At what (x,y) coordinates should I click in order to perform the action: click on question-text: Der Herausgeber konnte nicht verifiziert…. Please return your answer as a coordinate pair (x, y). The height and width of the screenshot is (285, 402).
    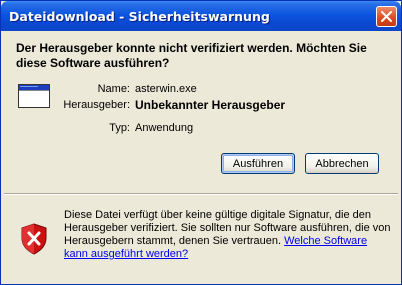
    Looking at the image, I should click on (191, 55).